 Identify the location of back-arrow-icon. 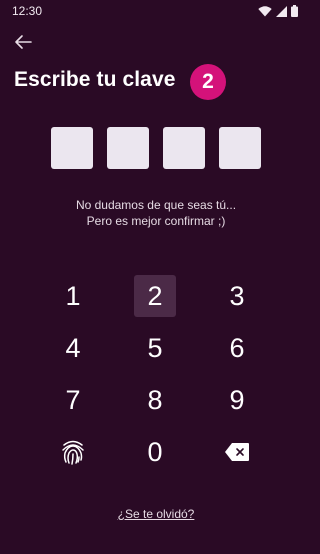
(23, 42).